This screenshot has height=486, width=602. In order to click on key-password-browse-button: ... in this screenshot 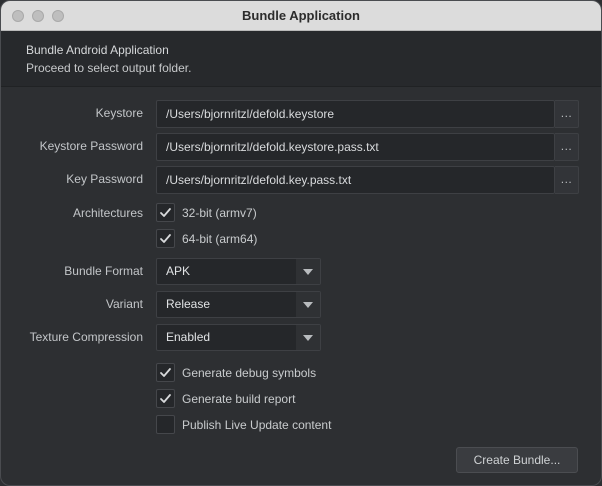, I will do `click(567, 180)`.